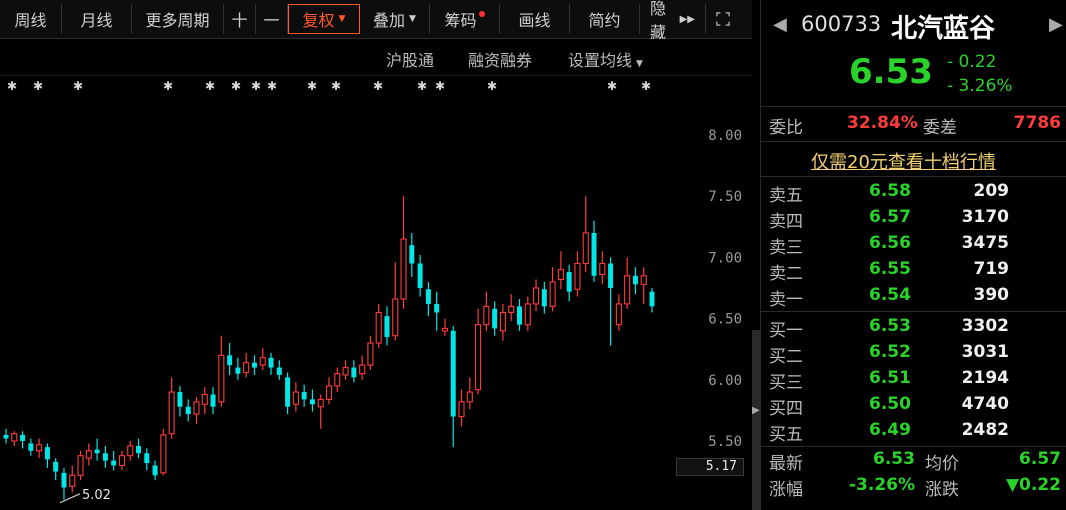 The width and height of the screenshot is (1066, 510). Describe the element at coordinates (913, 405) in the screenshot. I see `order-book-row: 买四 6.50 4740` at that location.